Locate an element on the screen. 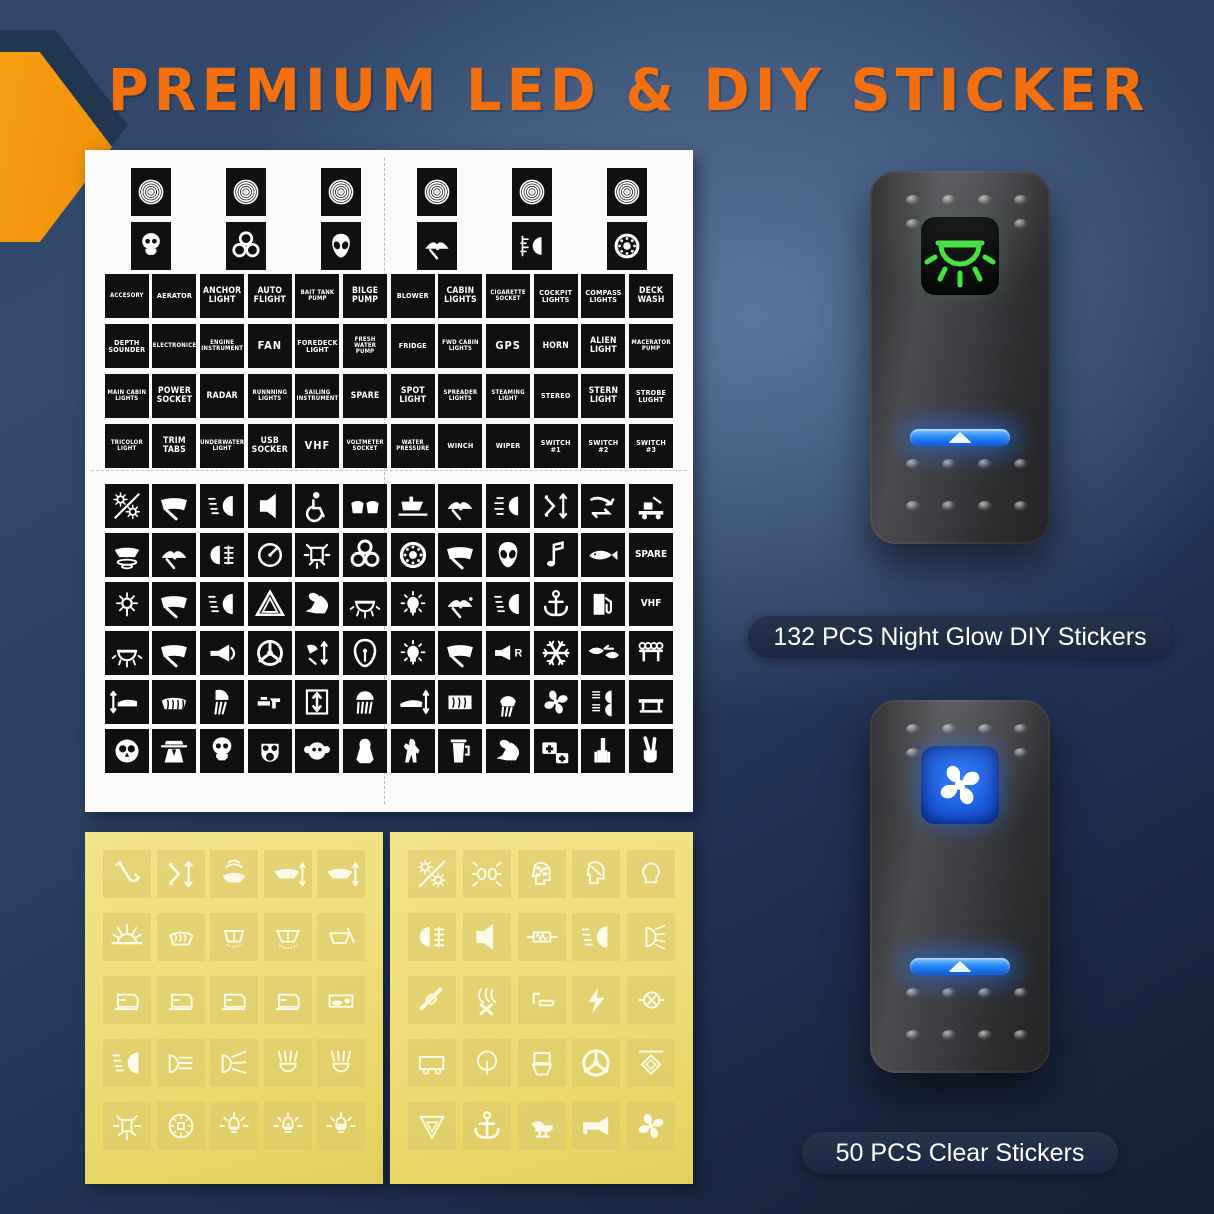 This screenshot has height=1214, width=1214. sticker-label-tile: ENGINE INSTRUMENT is located at coordinates (222, 346).